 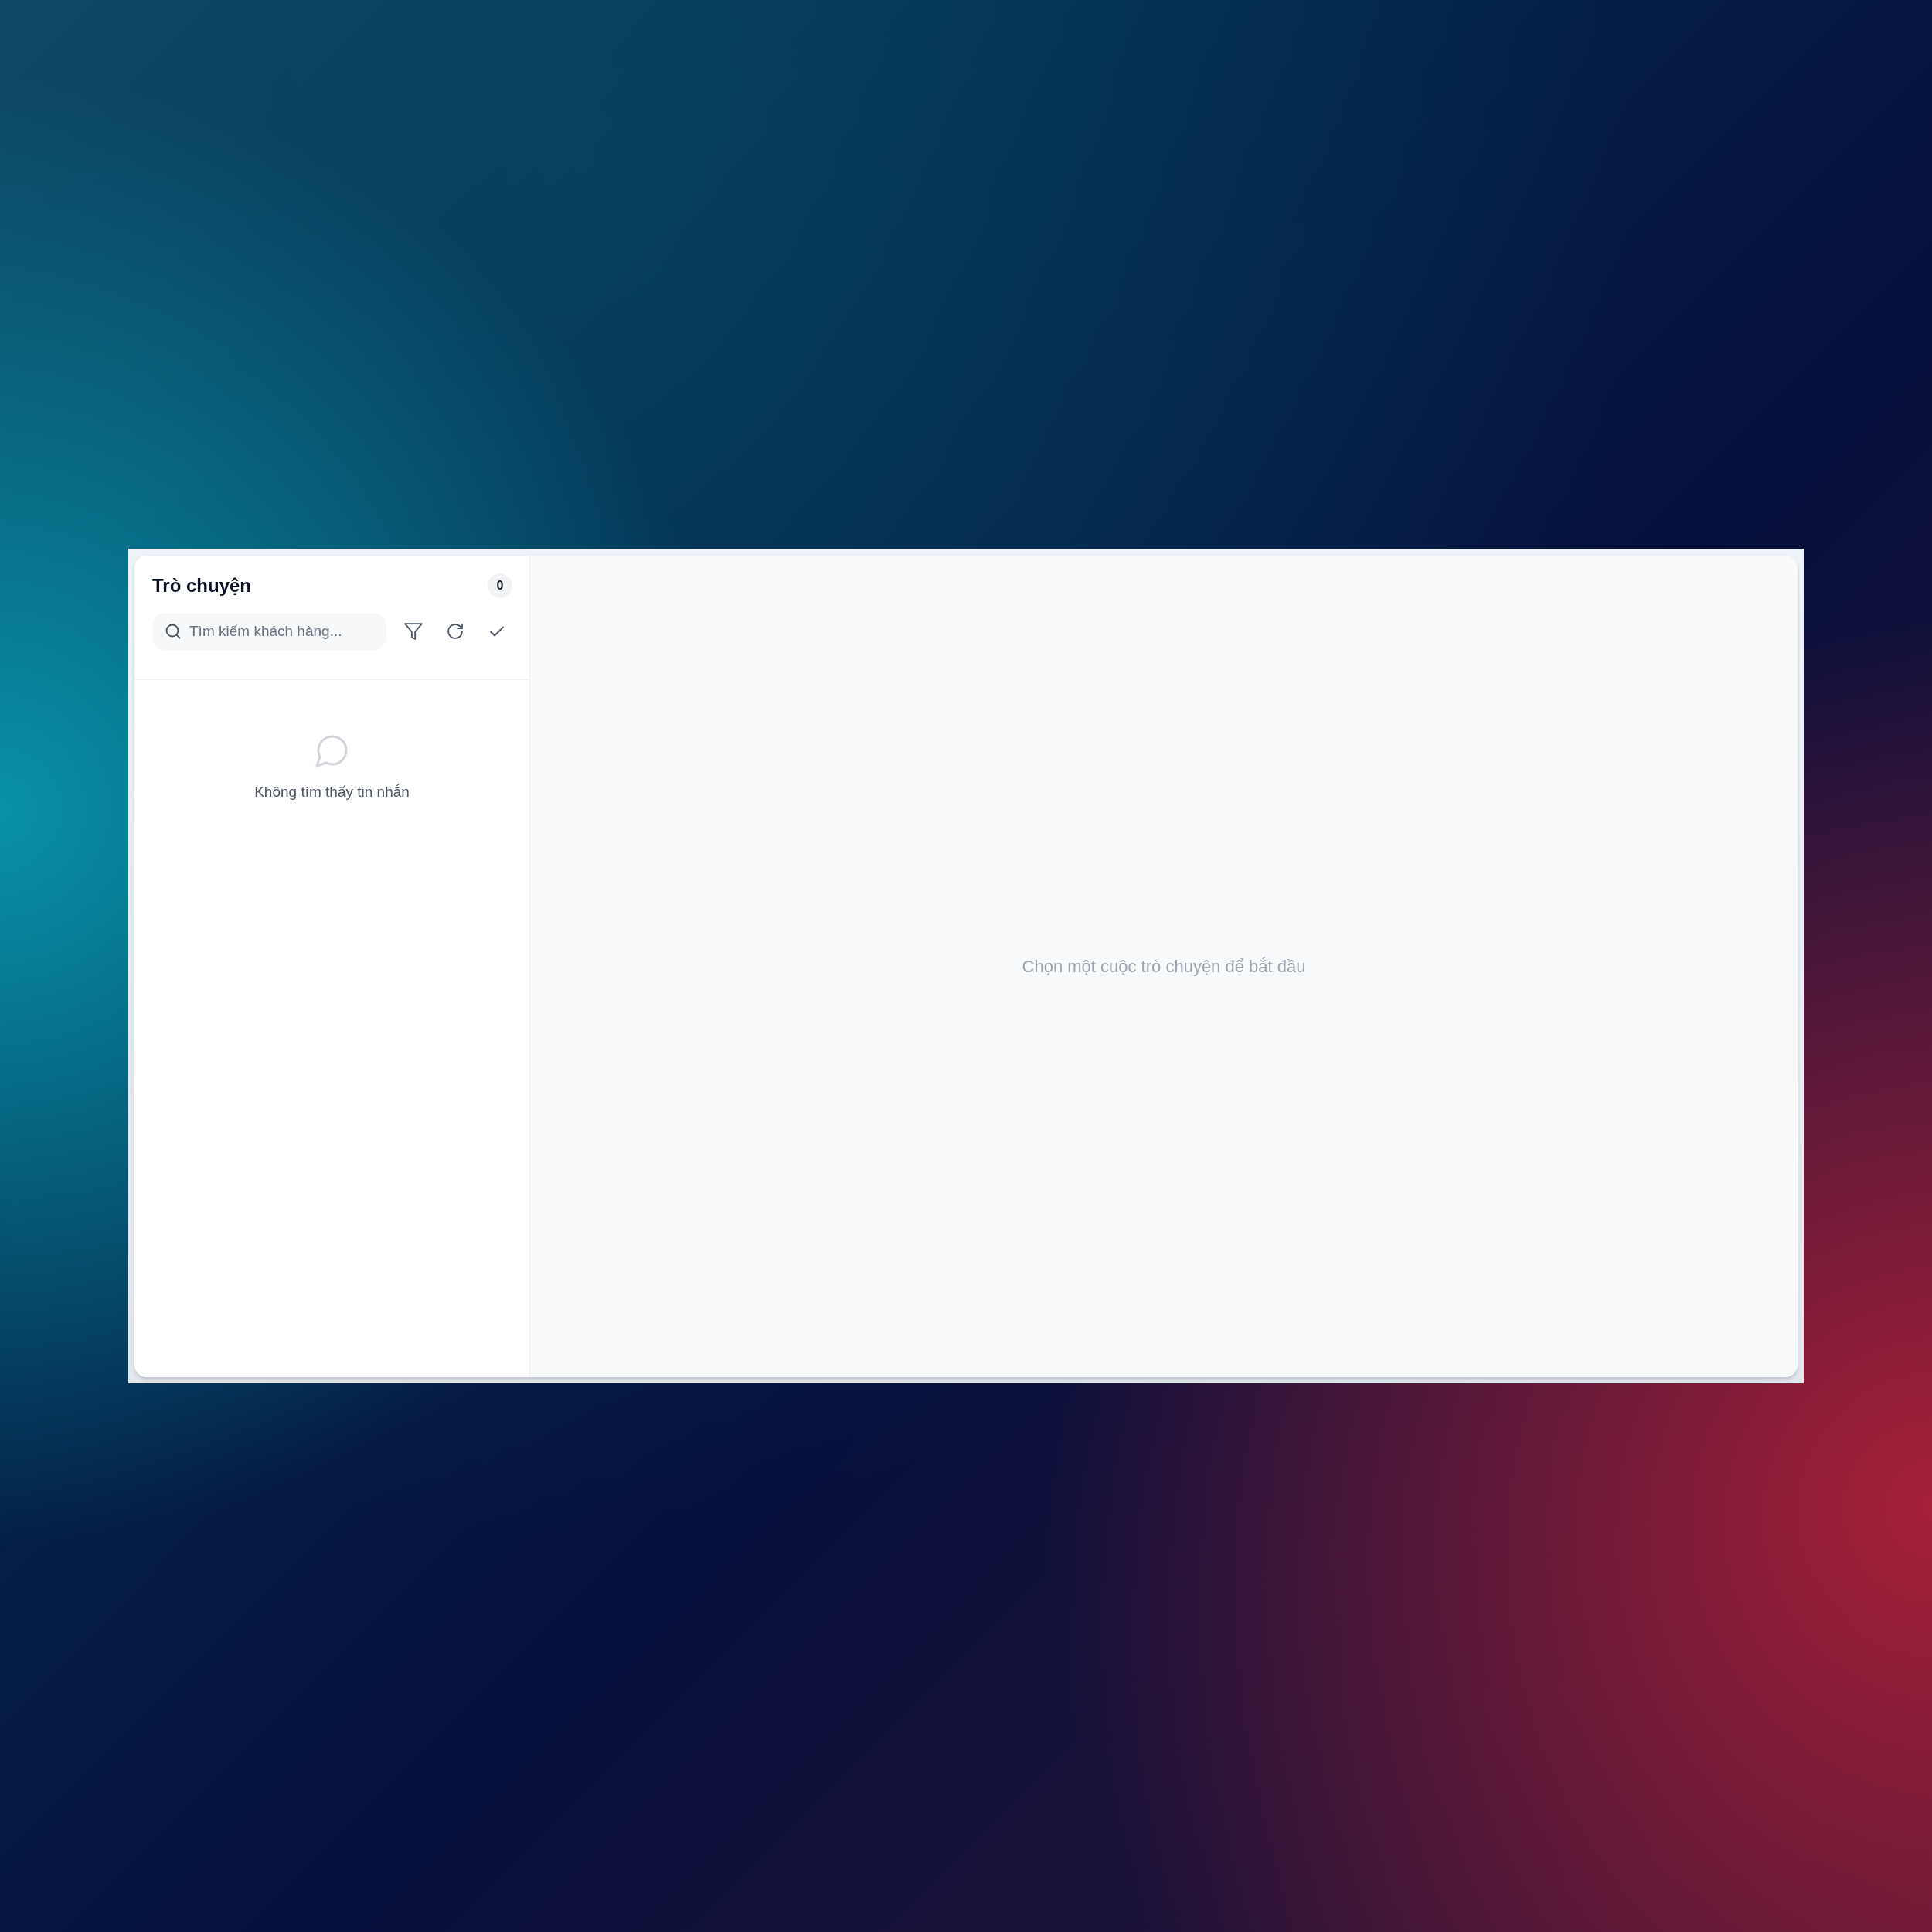 I want to click on chat-bubble-icon, so click(x=332, y=750).